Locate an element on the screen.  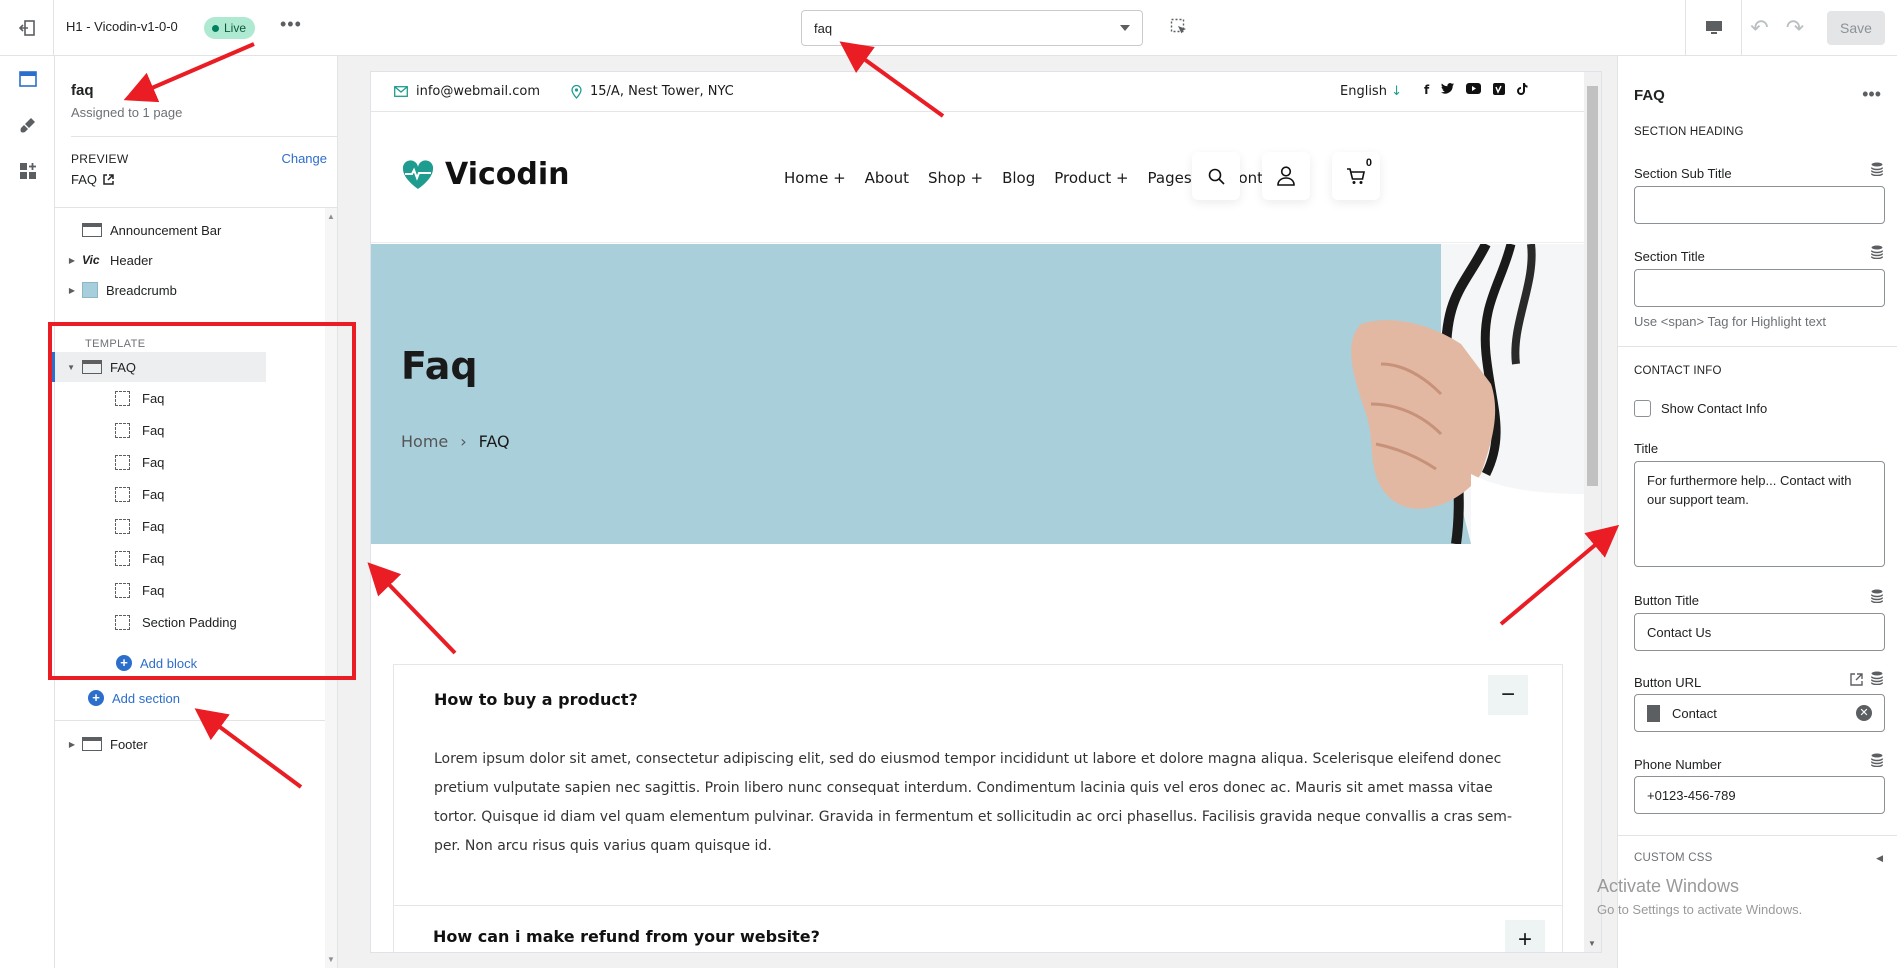
show-contact-info-checkbox: Show Contact Info is located at coordinates (1700, 408).